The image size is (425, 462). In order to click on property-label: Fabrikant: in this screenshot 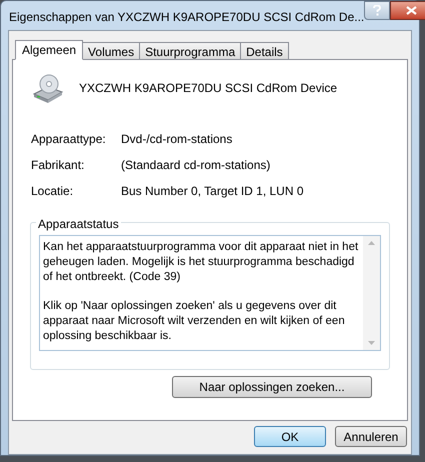, I will do `click(58, 165)`.